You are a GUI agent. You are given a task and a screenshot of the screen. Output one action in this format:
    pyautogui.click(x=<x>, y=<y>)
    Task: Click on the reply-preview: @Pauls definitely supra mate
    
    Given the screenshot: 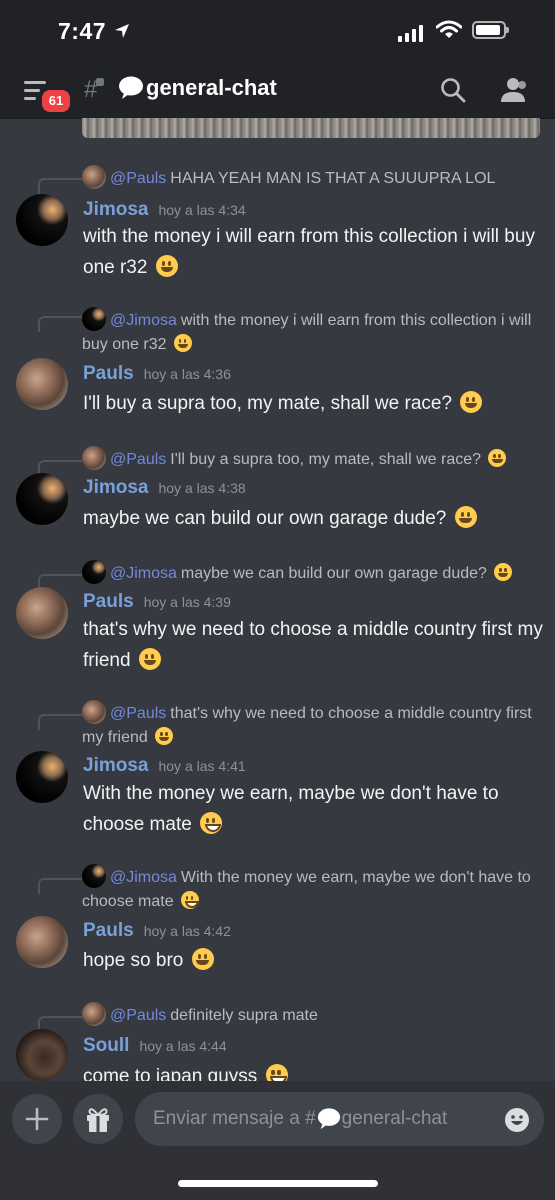 What is the action you would take?
    pyautogui.click(x=200, y=1015)
    